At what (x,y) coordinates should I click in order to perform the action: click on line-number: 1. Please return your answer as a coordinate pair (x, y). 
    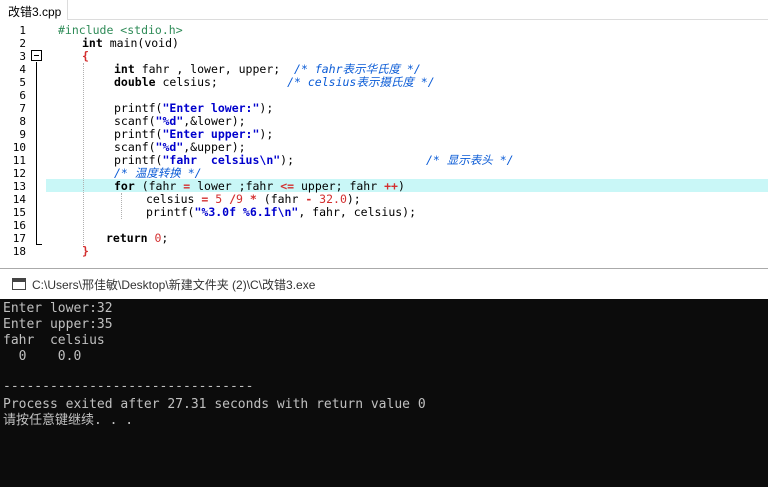
    Looking at the image, I should click on (22, 30).